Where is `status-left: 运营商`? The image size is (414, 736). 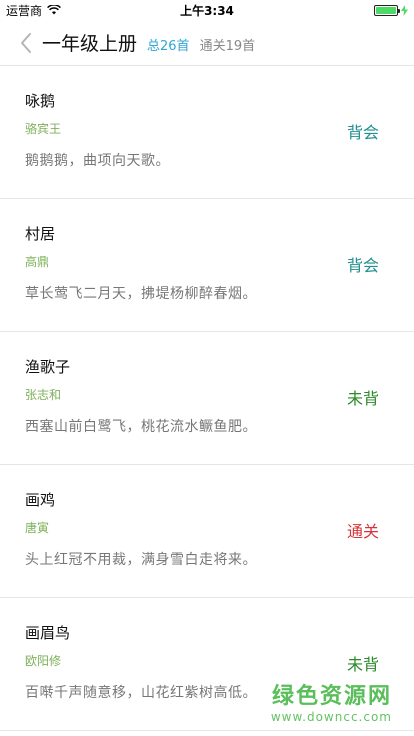 status-left: 运营商 is located at coordinates (30, 10).